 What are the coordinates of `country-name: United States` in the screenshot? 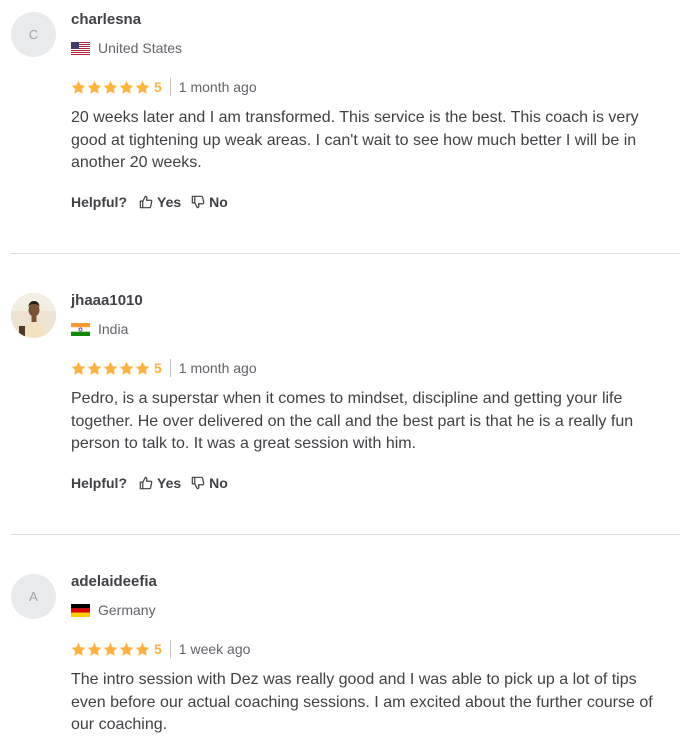 It's located at (140, 48).